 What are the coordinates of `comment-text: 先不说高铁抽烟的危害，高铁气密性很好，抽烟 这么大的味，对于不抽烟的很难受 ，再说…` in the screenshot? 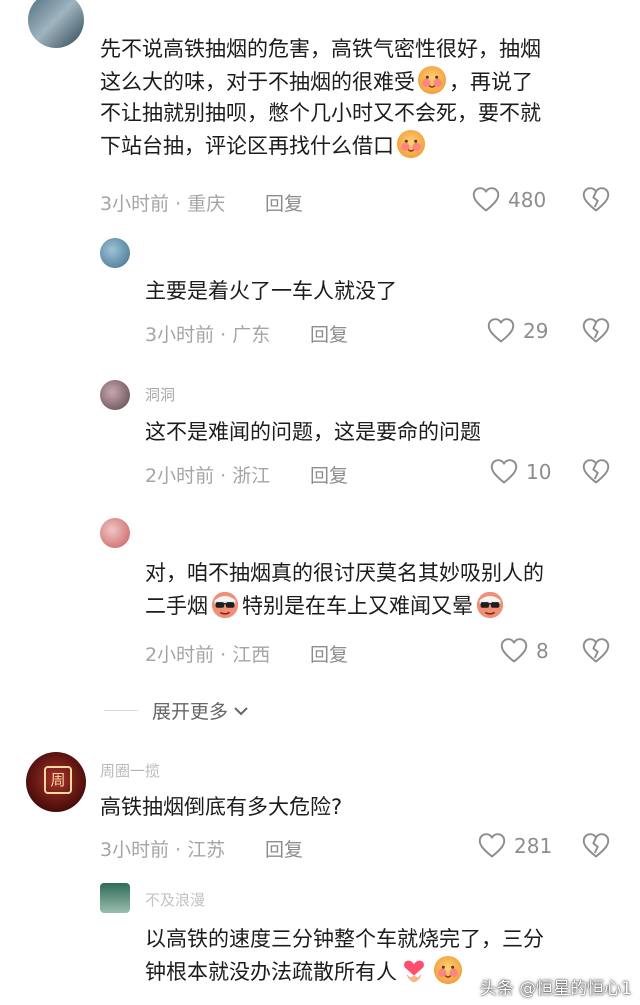 It's located at (320, 98).